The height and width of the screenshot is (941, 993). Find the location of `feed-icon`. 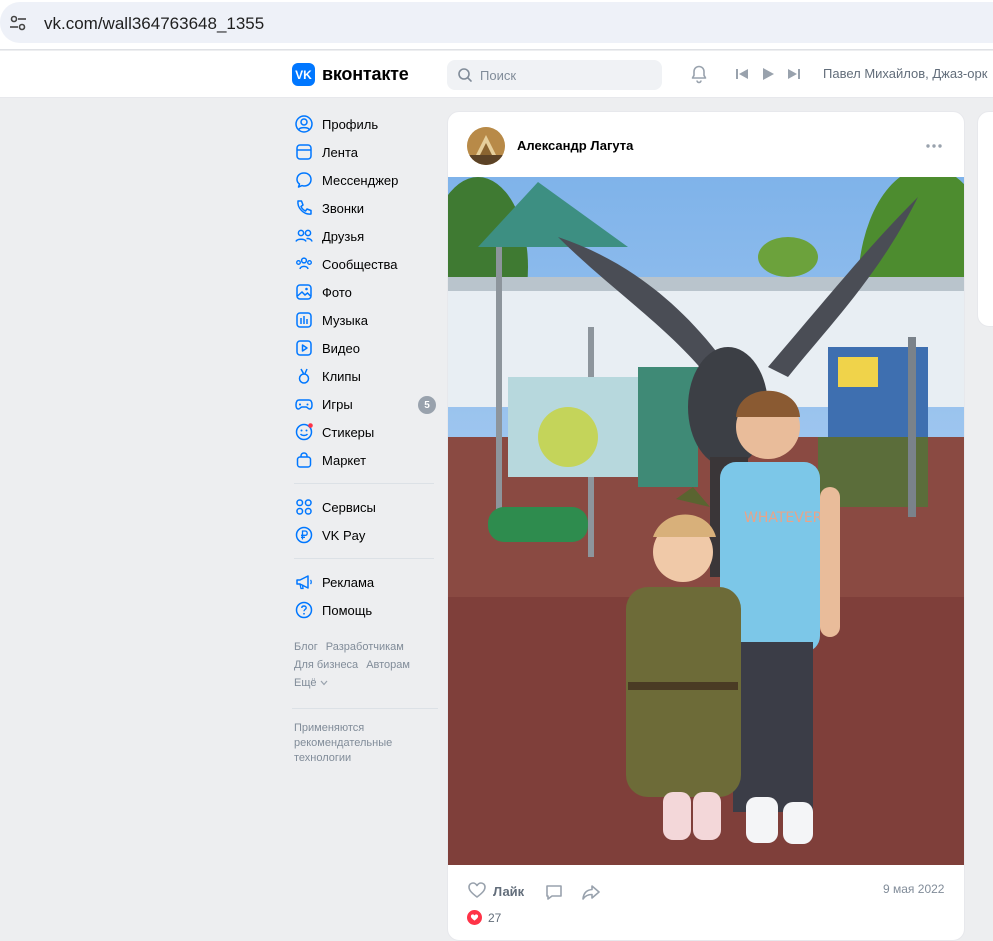

feed-icon is located at coordinates (304, 152).